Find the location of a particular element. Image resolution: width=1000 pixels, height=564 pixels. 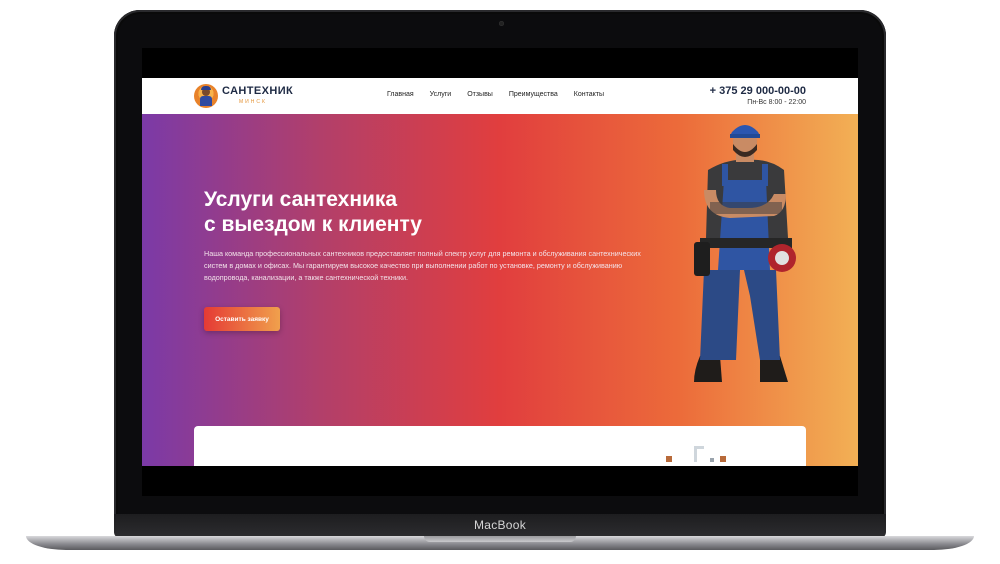

nav-link-contacts: Контакты is located at coordinates (589, 94).